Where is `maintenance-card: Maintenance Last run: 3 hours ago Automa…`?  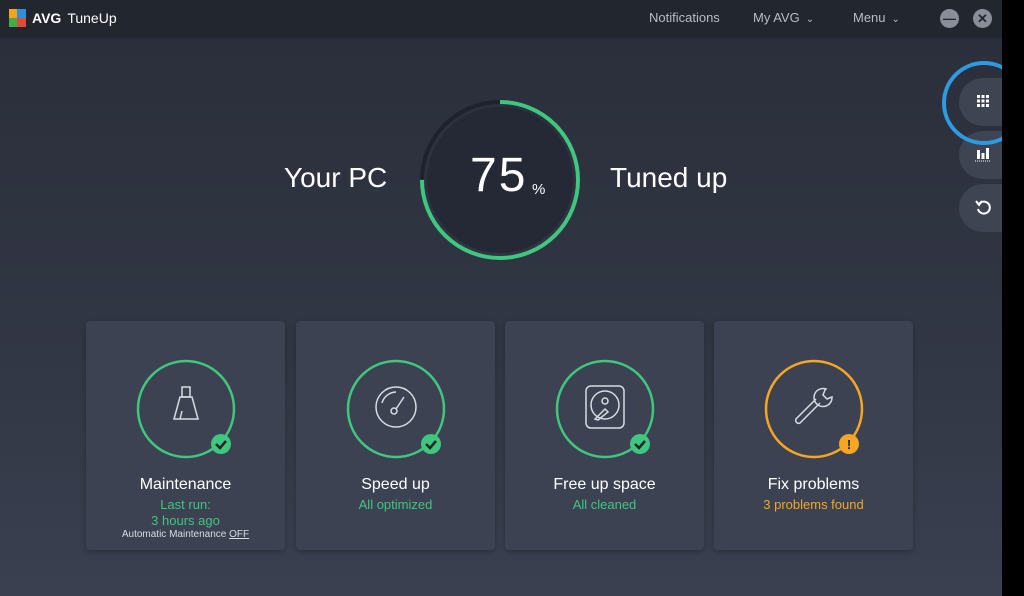 maintenance-card: Maintenance Last run: 3 hours ago Automa… is located at coordinates (185, 435).